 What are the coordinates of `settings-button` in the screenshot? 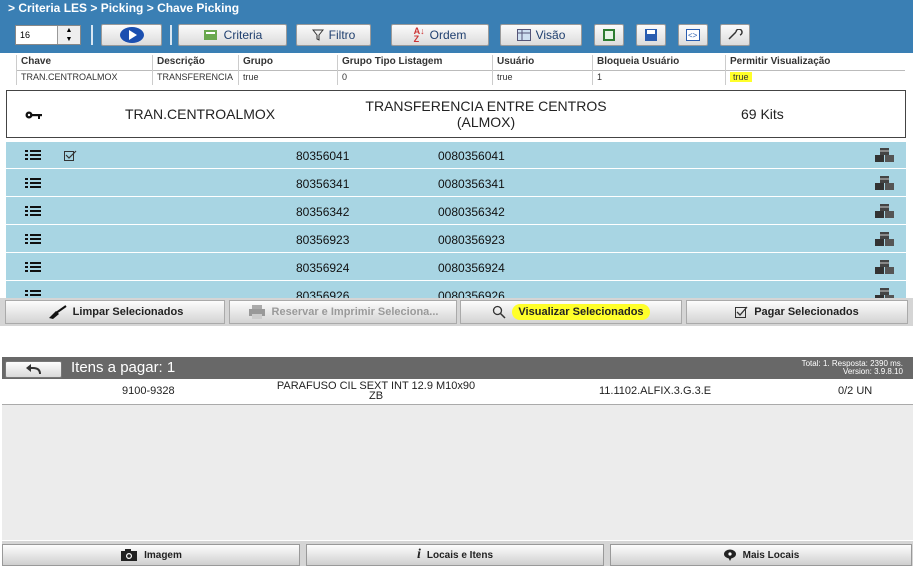 It's located at (735, 35).